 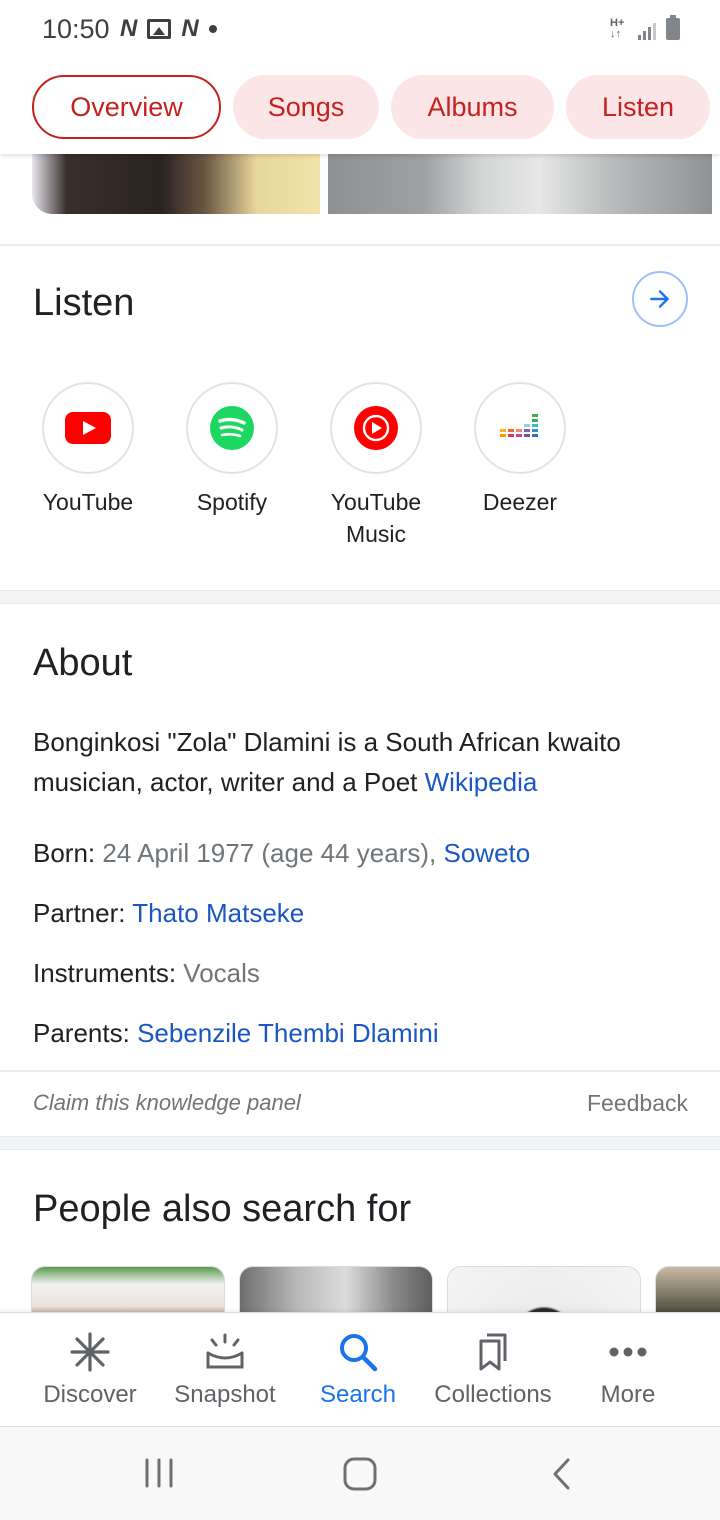 I want to click on nav-snapshot: Snapshot, so click(x=225, y=1369).